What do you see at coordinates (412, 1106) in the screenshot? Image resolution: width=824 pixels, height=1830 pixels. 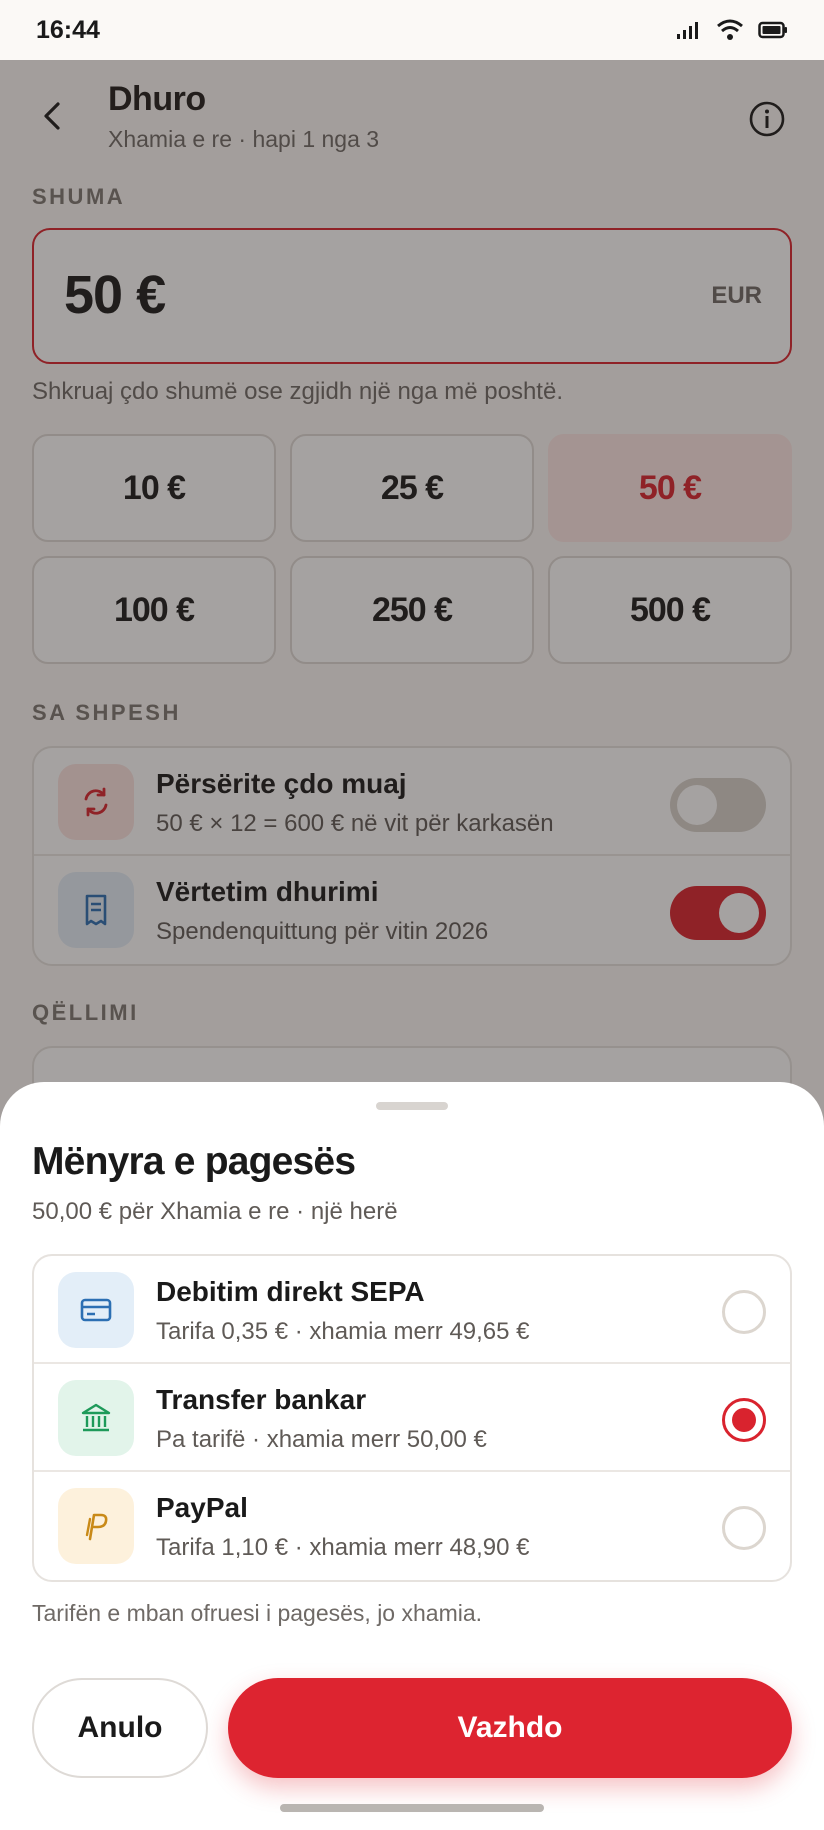 I see `sheet-grabber` at bounding box center [412, 1106].